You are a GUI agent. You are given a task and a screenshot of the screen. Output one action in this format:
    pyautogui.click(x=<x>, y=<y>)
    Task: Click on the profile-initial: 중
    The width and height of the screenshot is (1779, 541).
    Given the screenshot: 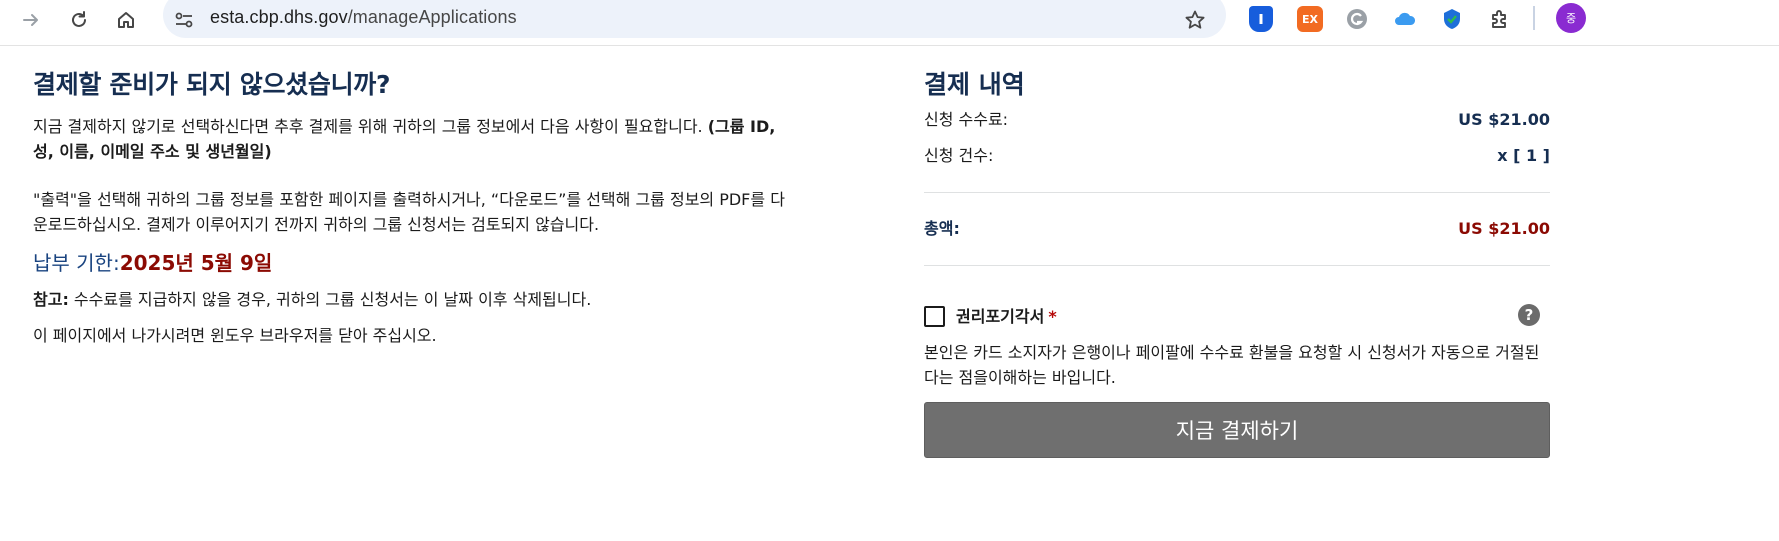 What is the action you would take?
    pyautogui.click(x=1571, y=18)
    